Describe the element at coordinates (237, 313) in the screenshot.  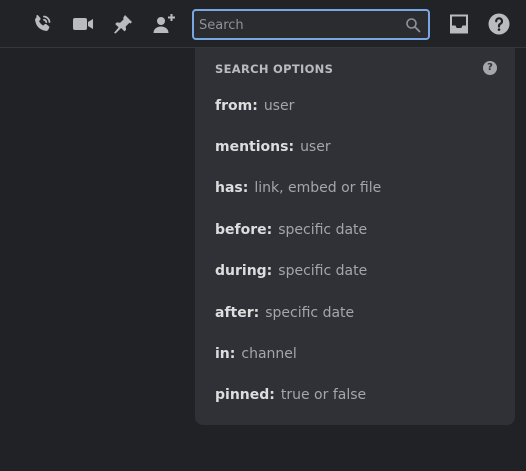
I see `option-key: after:` at that location.